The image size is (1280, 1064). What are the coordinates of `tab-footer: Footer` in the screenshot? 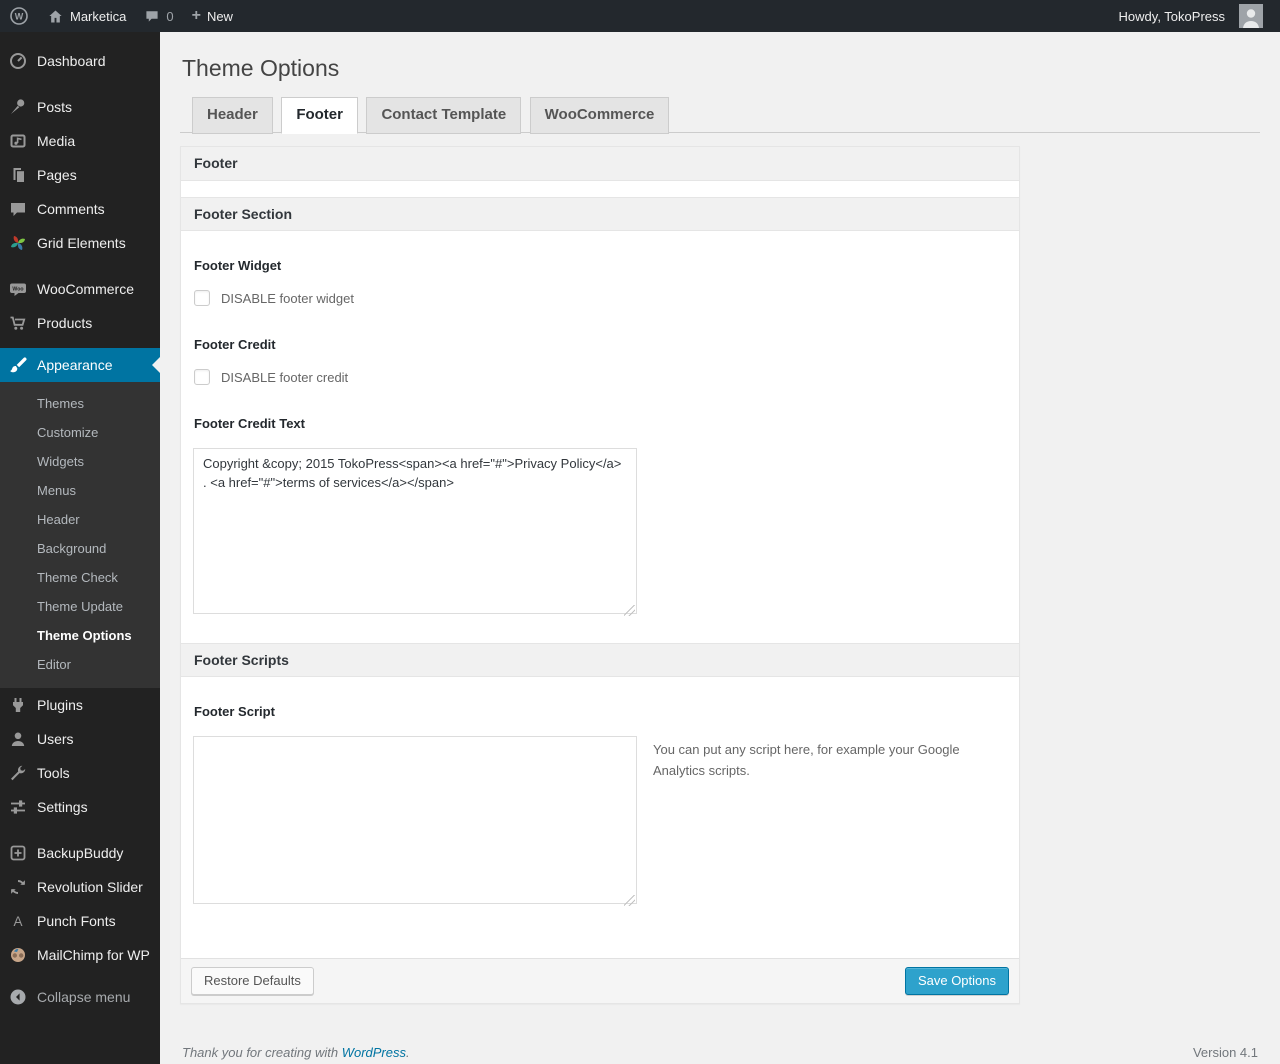 It's located at (319, 115).